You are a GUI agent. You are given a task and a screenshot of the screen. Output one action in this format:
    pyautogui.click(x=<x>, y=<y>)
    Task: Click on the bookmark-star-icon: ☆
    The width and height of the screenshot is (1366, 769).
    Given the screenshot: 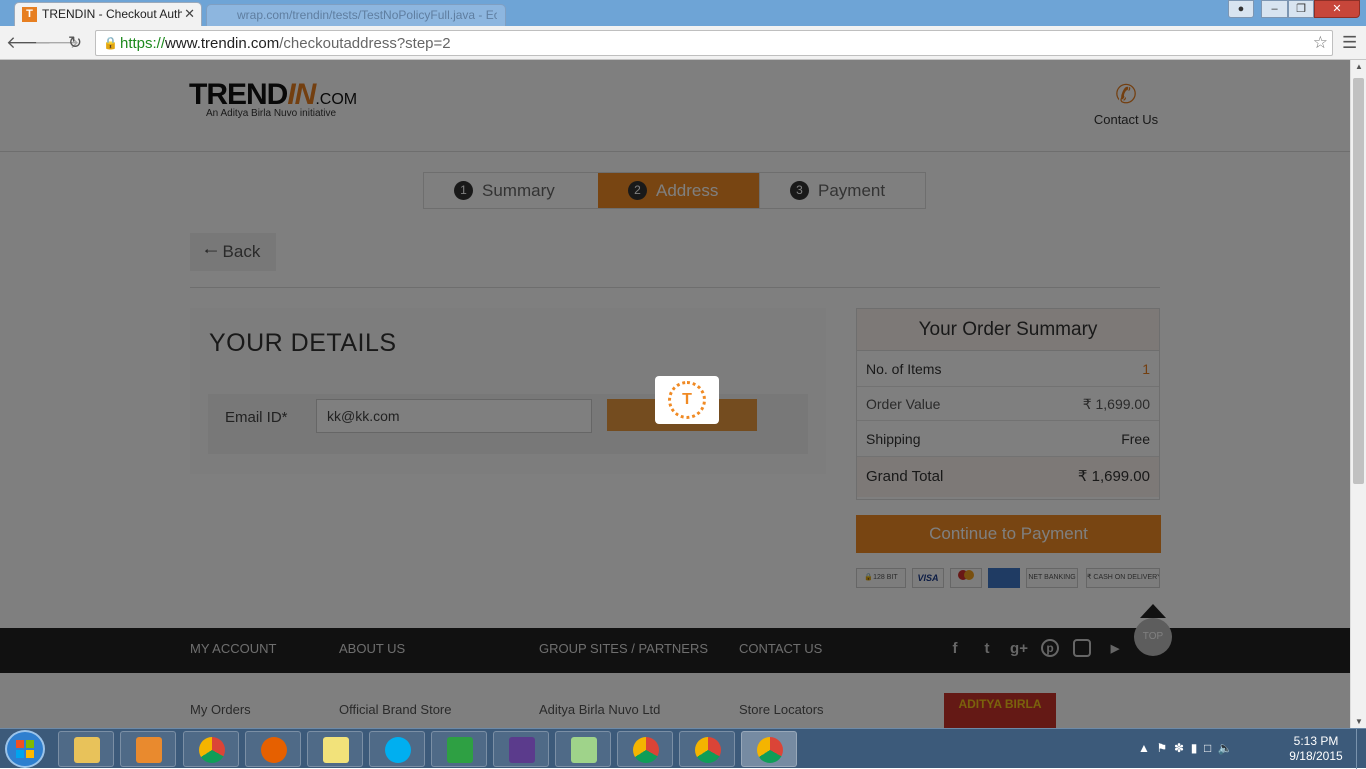 What is the action you would take?
    pyautogui.click(x=1320, y=43)
    